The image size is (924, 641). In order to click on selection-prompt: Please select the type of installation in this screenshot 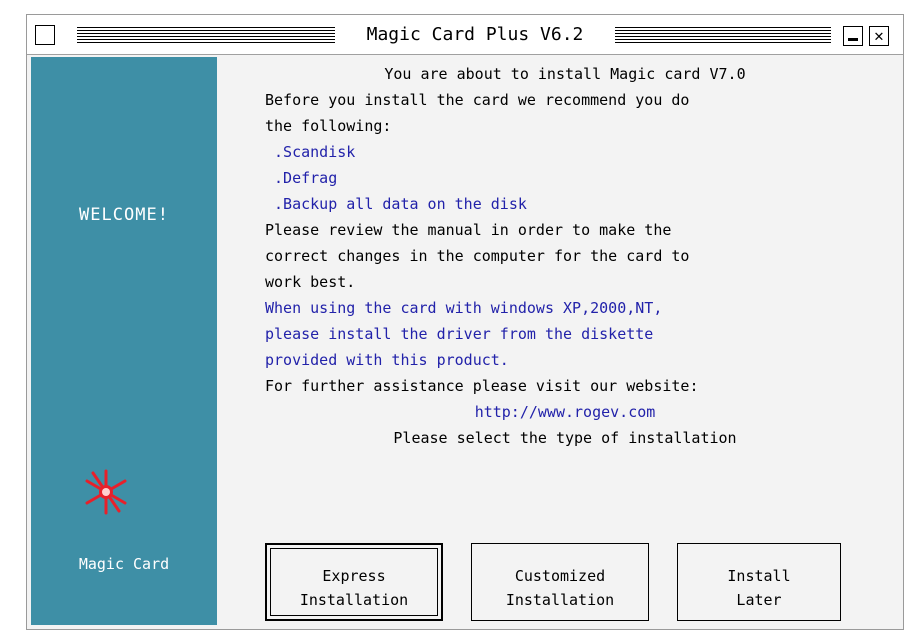, I will do `click(565, 438)`.